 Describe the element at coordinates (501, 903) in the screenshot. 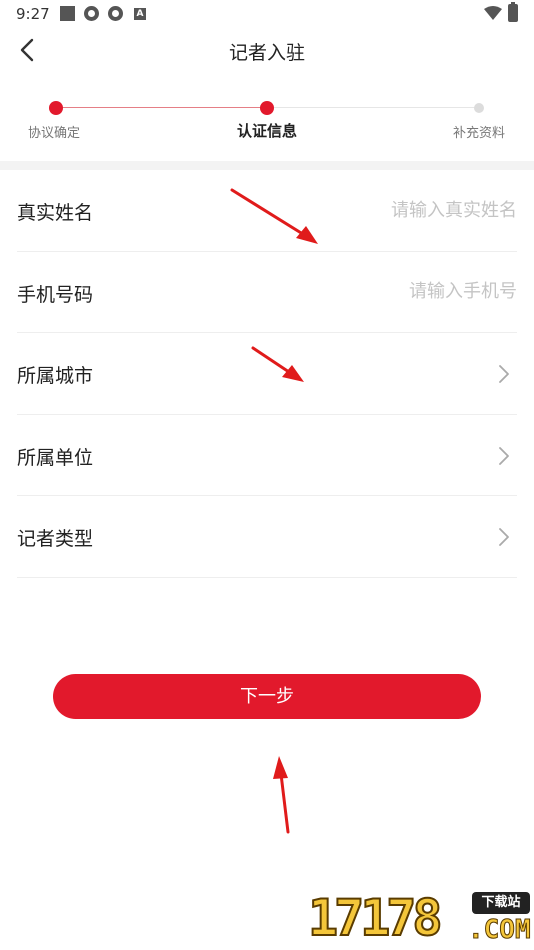

I see `watermark-tag: 下载站` at that location.